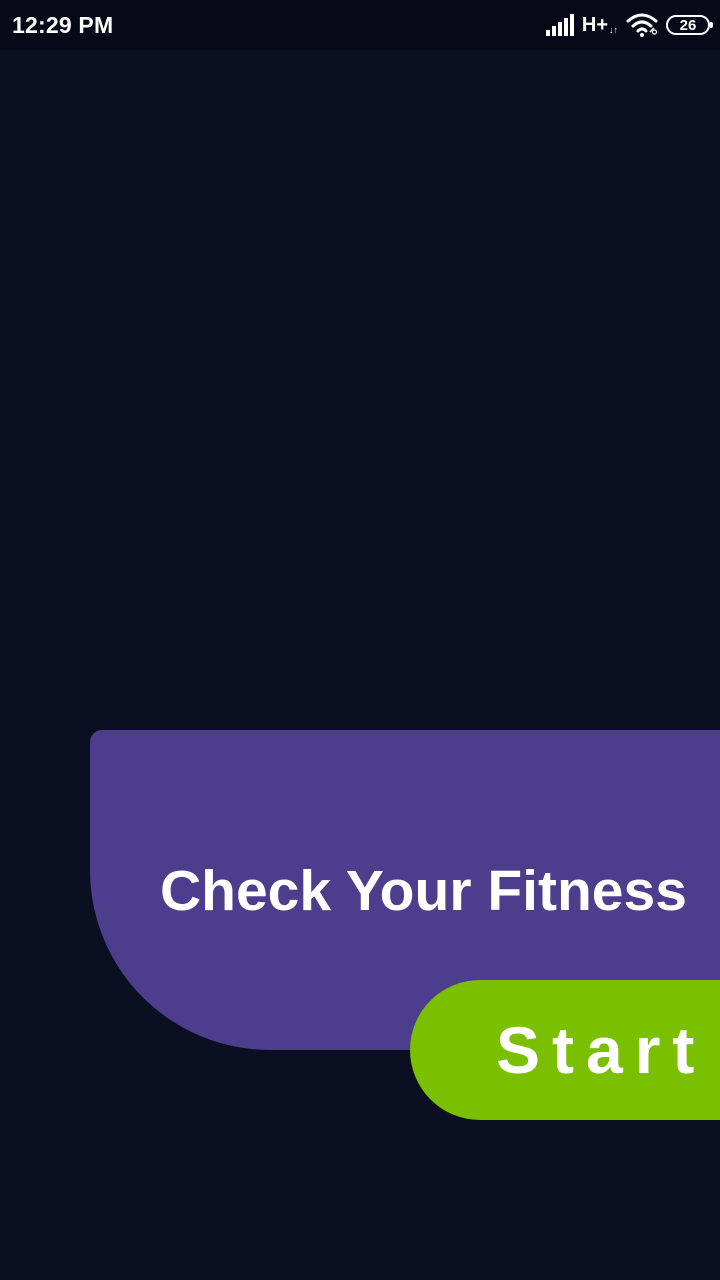 This screenshot has height=1280, width=720. I want to click on network-type-indicator: H+ ↓↑, so click(600, 25).